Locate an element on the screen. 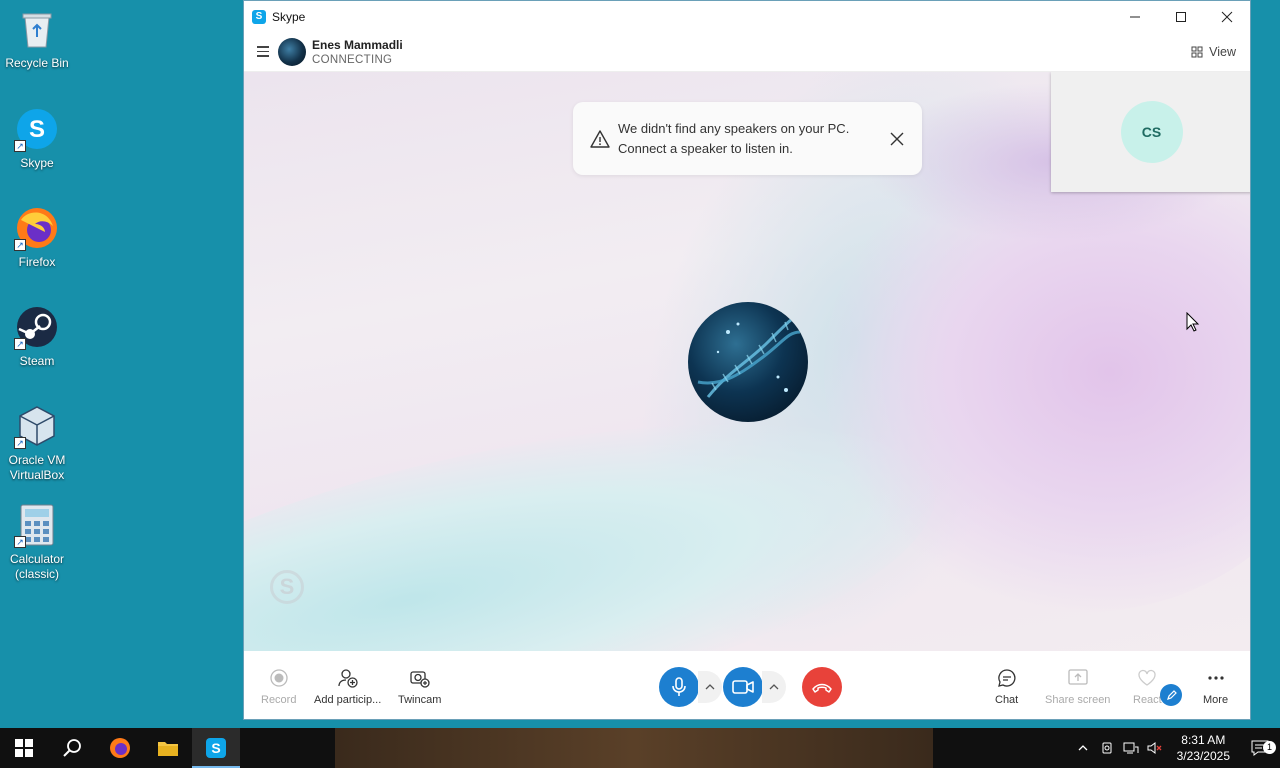 The width and height of the screenshot is (1280, 768). start-button is located at coordinates (24, 748).